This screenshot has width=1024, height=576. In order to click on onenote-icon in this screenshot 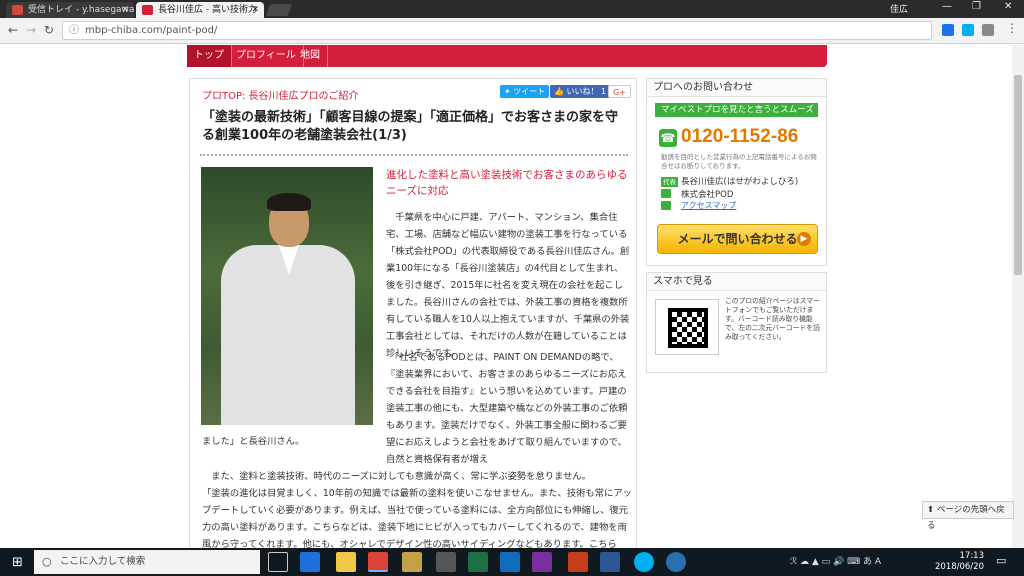, I will do `click(542, 562)`.